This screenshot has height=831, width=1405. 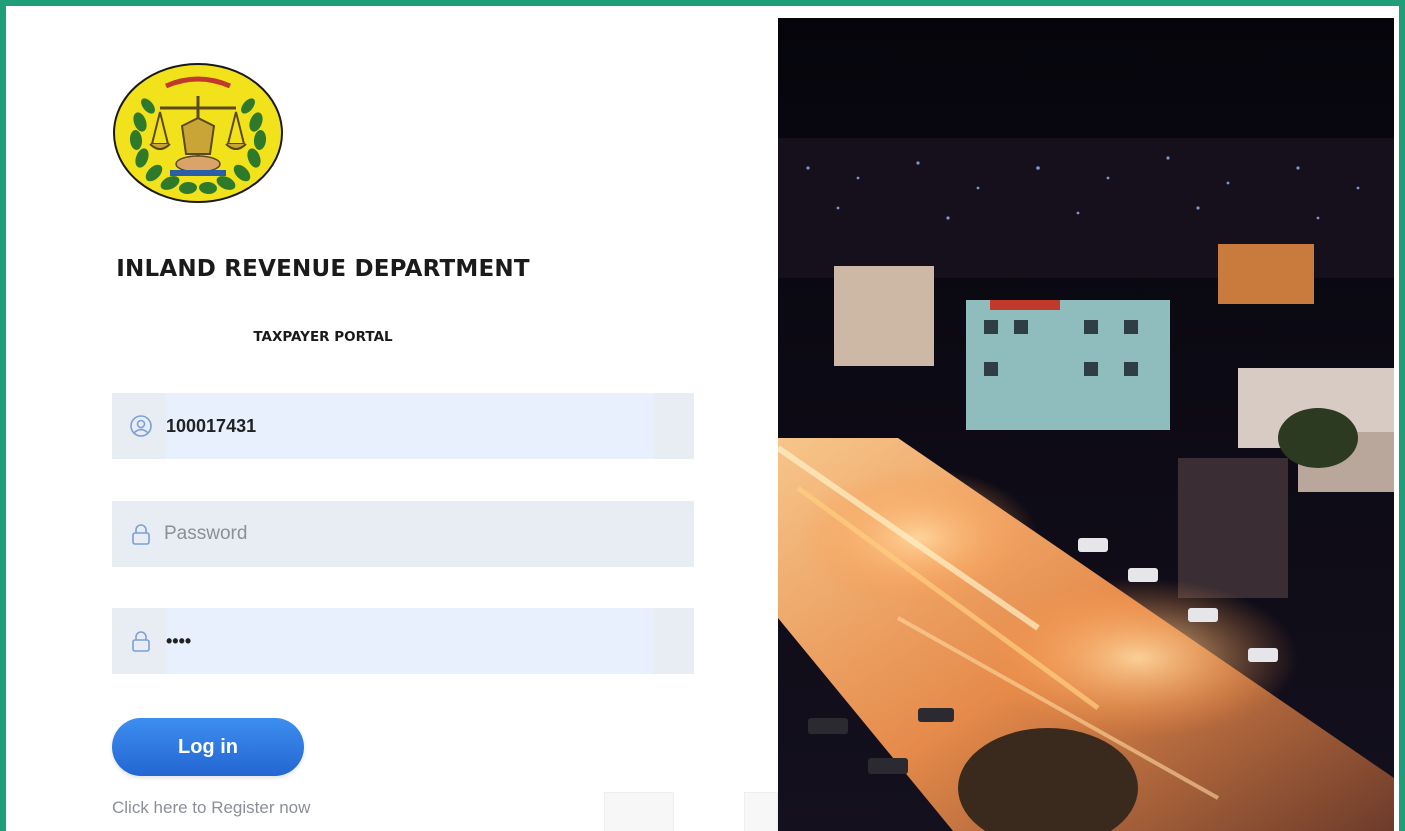 I want to click on password-placeholder: Password, so click(x=206, y=533).